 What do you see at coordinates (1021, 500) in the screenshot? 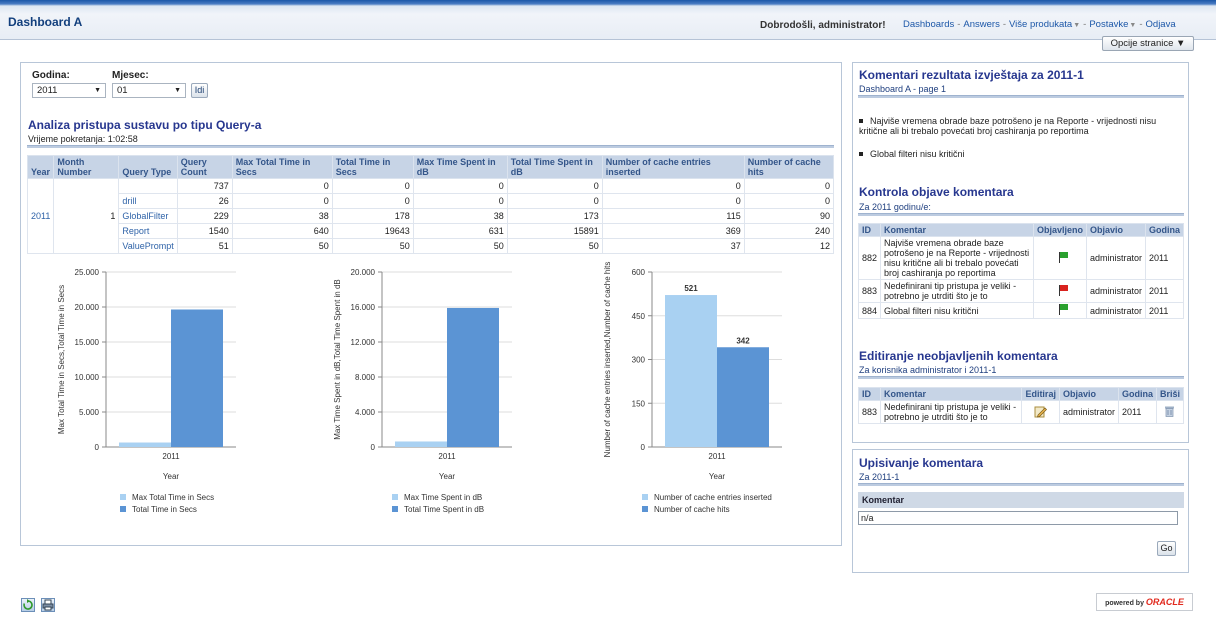
I see `comment-field-header: Komentar` at bounding box center [1021, 500].